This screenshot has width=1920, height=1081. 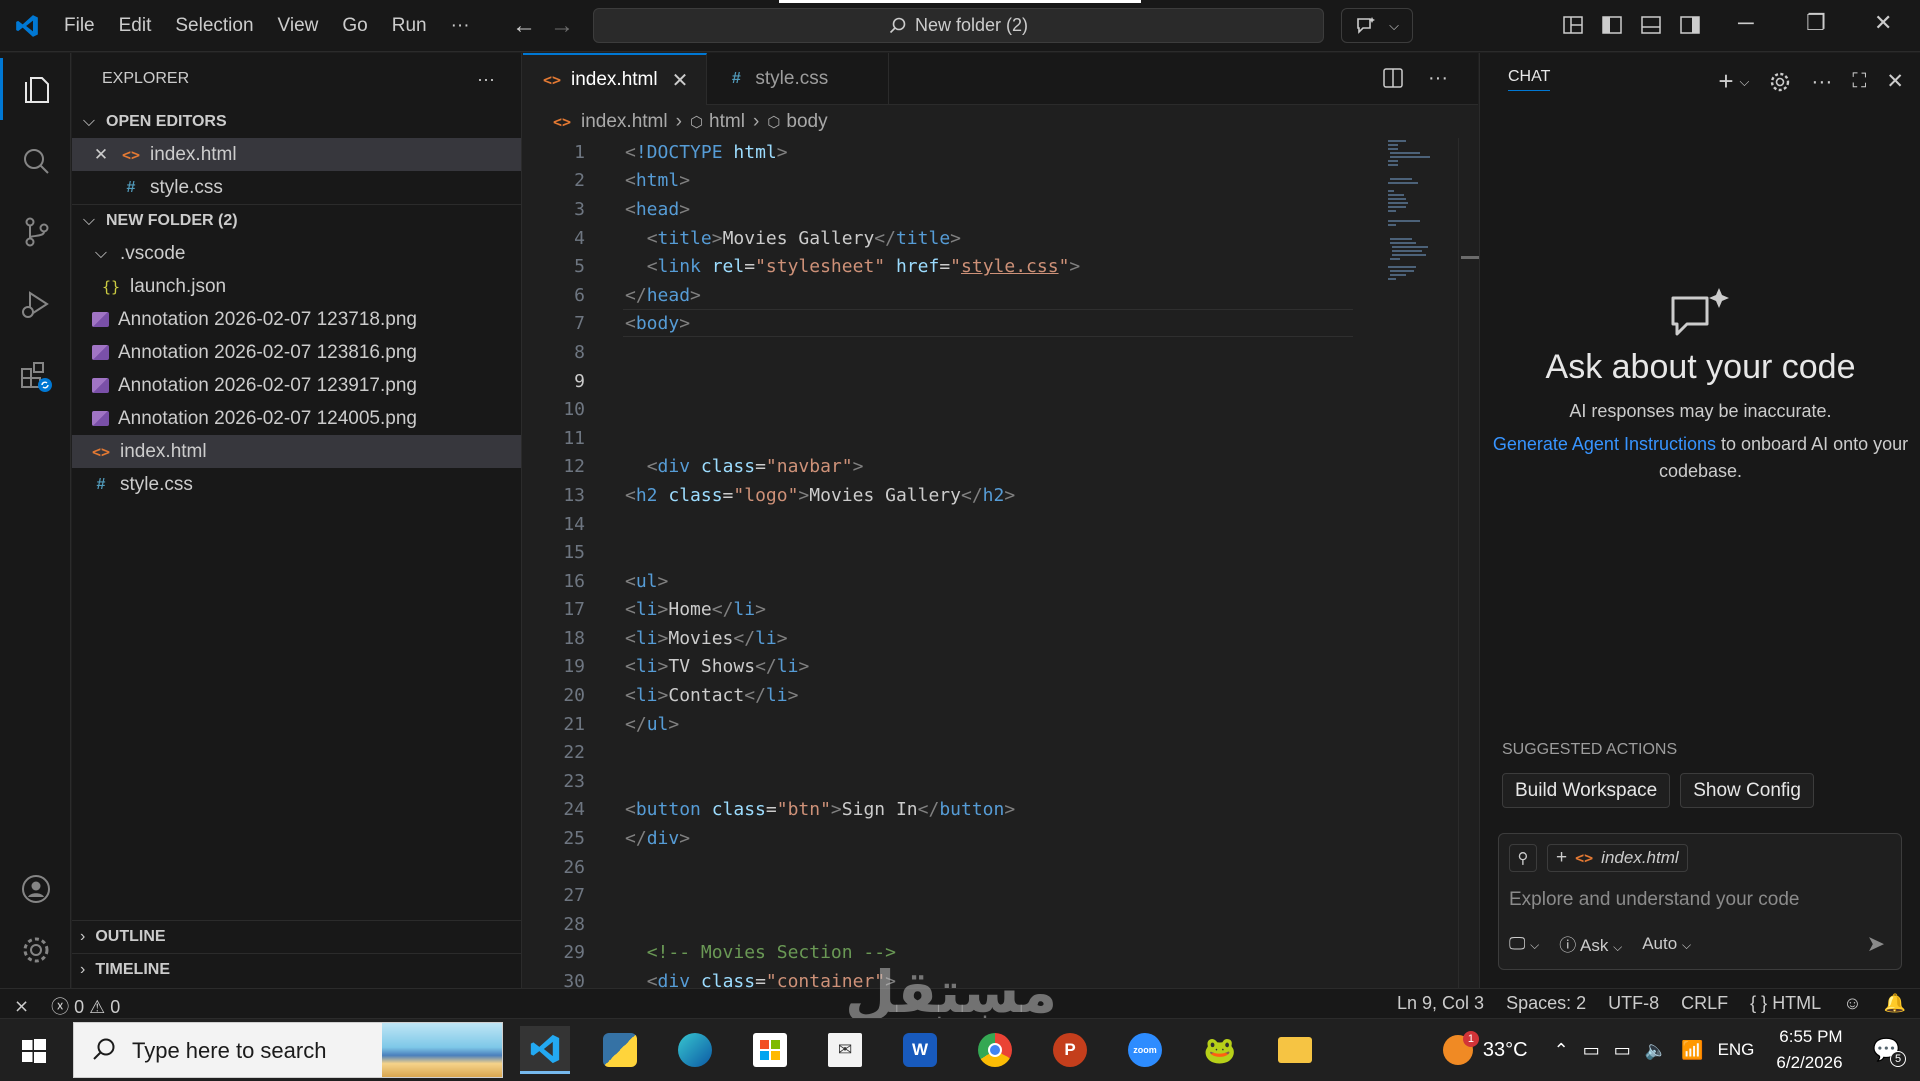 I want to click on run-debug-activity, so click(x=35, y=304).